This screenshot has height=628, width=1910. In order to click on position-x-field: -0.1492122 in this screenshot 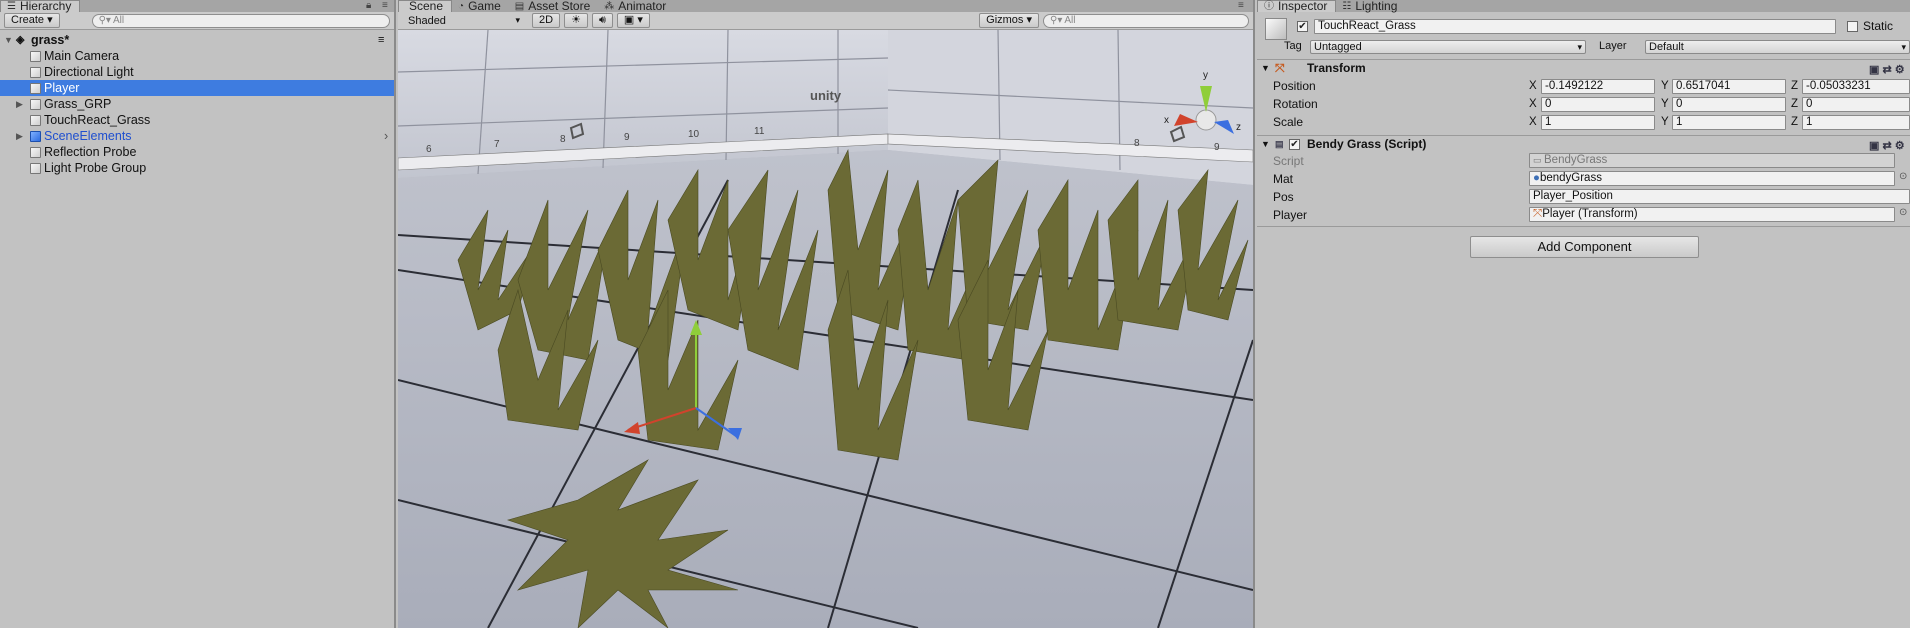, I will do `click(1598, 86)`.